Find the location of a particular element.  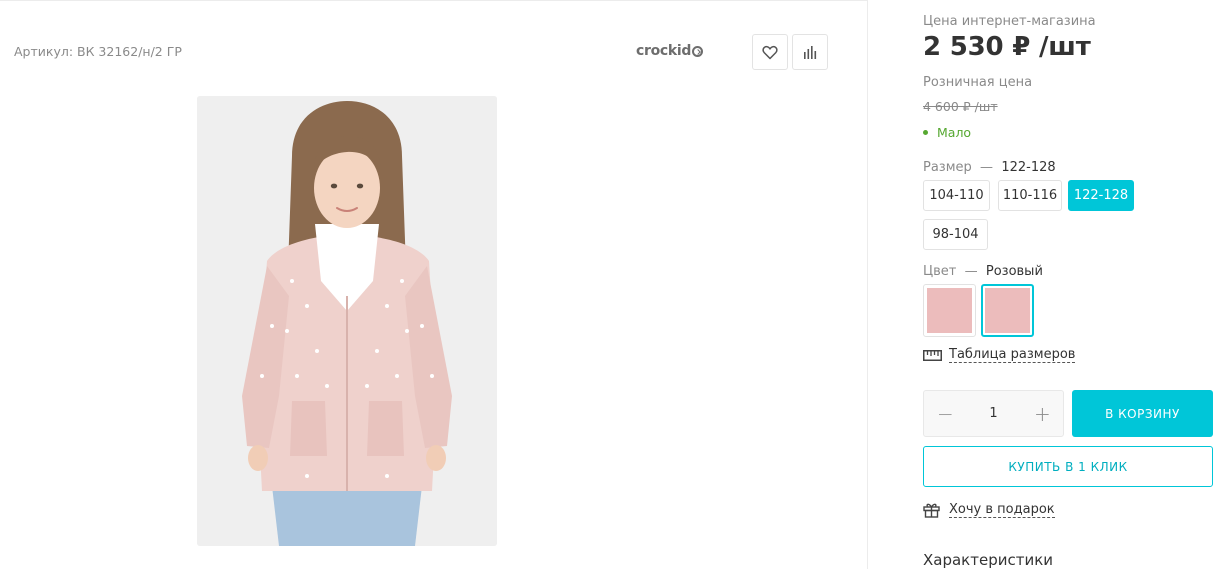

gift-icon is located at coordinates (931, 510).